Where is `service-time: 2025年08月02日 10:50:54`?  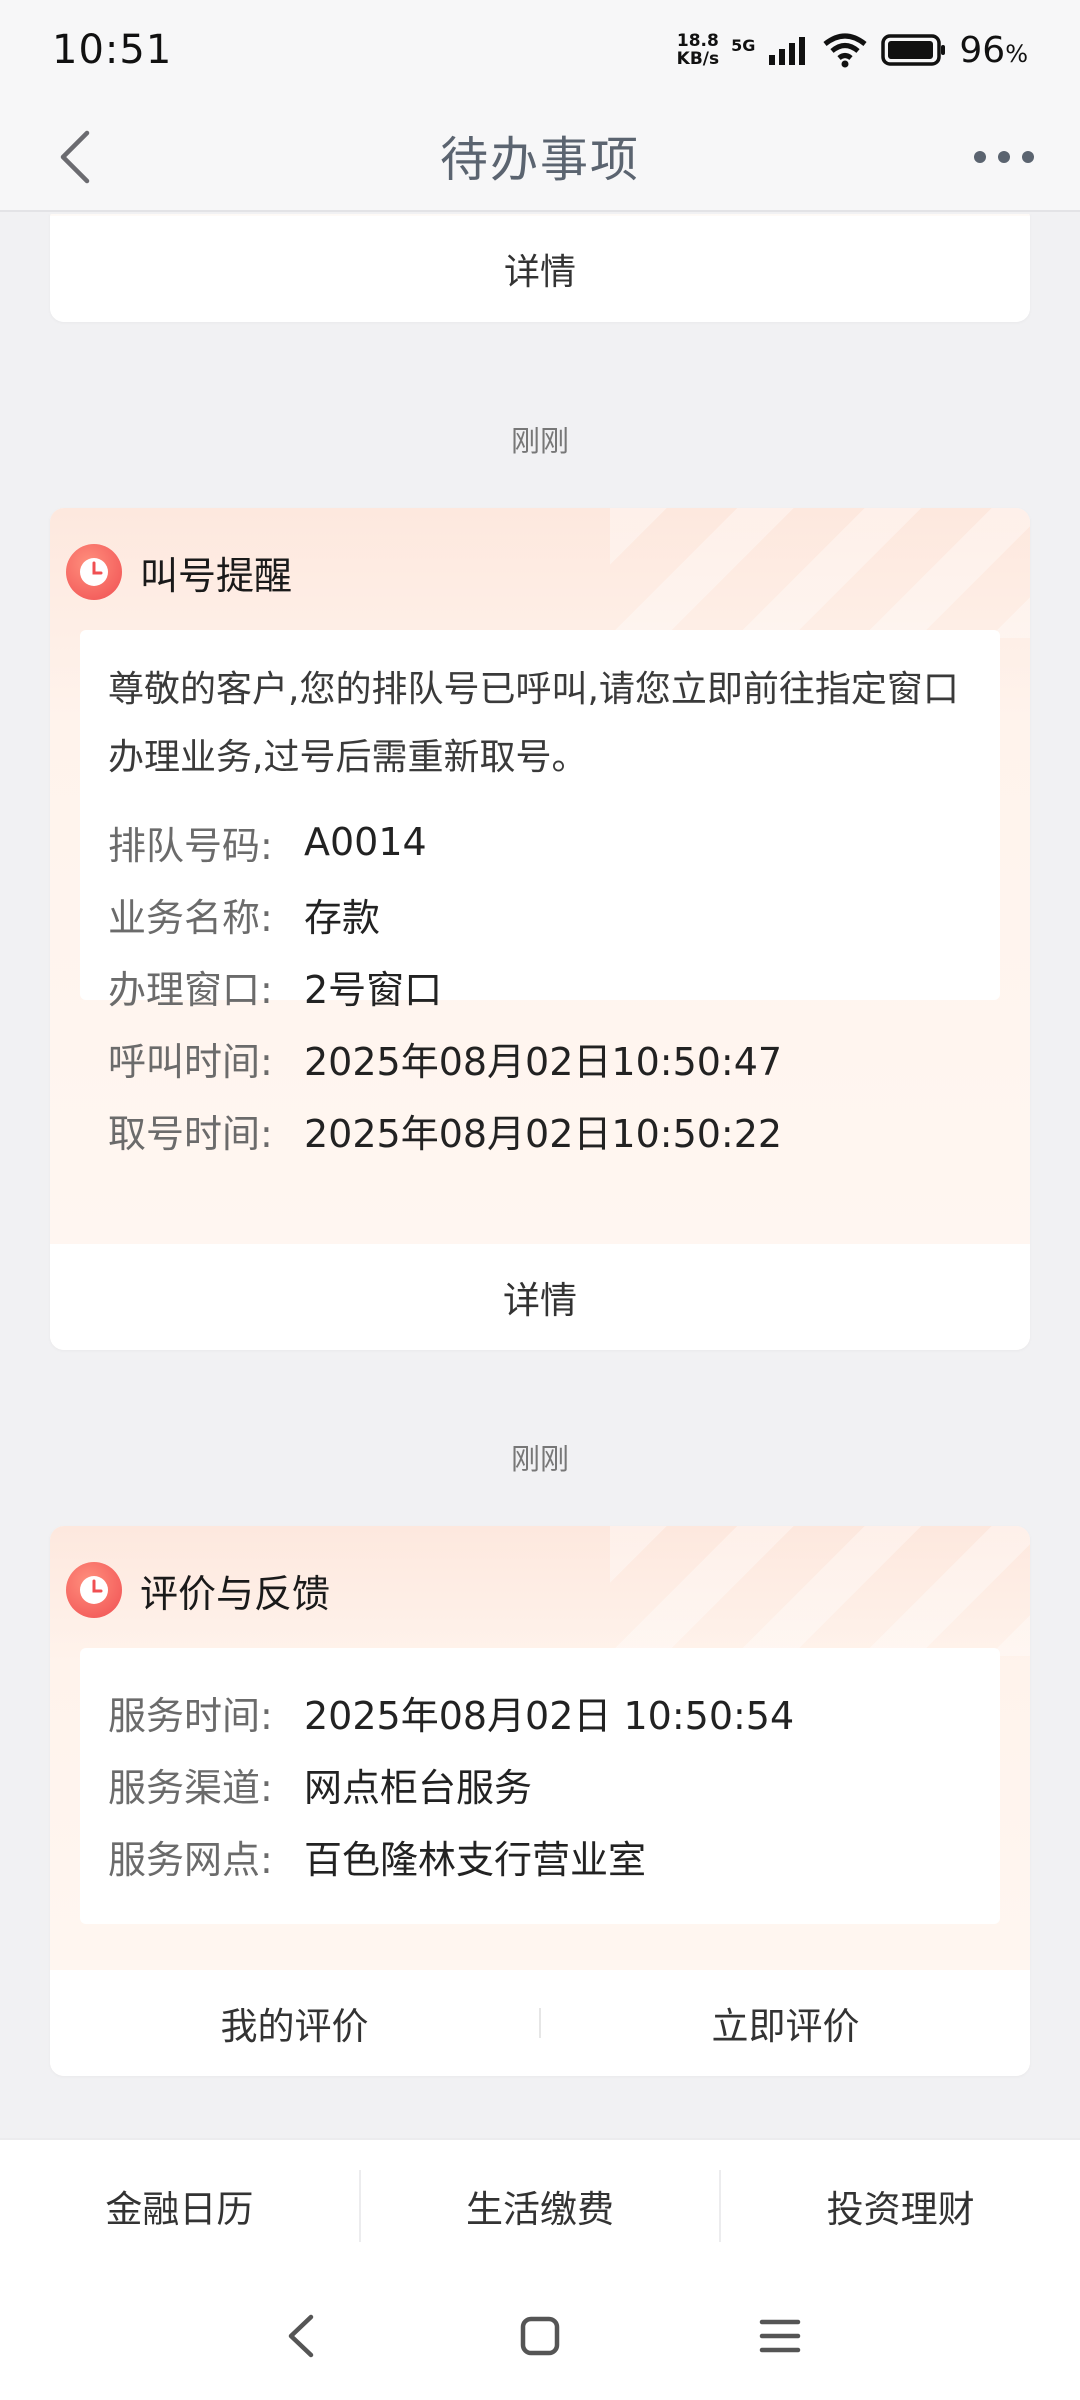 service-time: 2025年08月02日 10:50:54 is located at coordinates (549, 1715).